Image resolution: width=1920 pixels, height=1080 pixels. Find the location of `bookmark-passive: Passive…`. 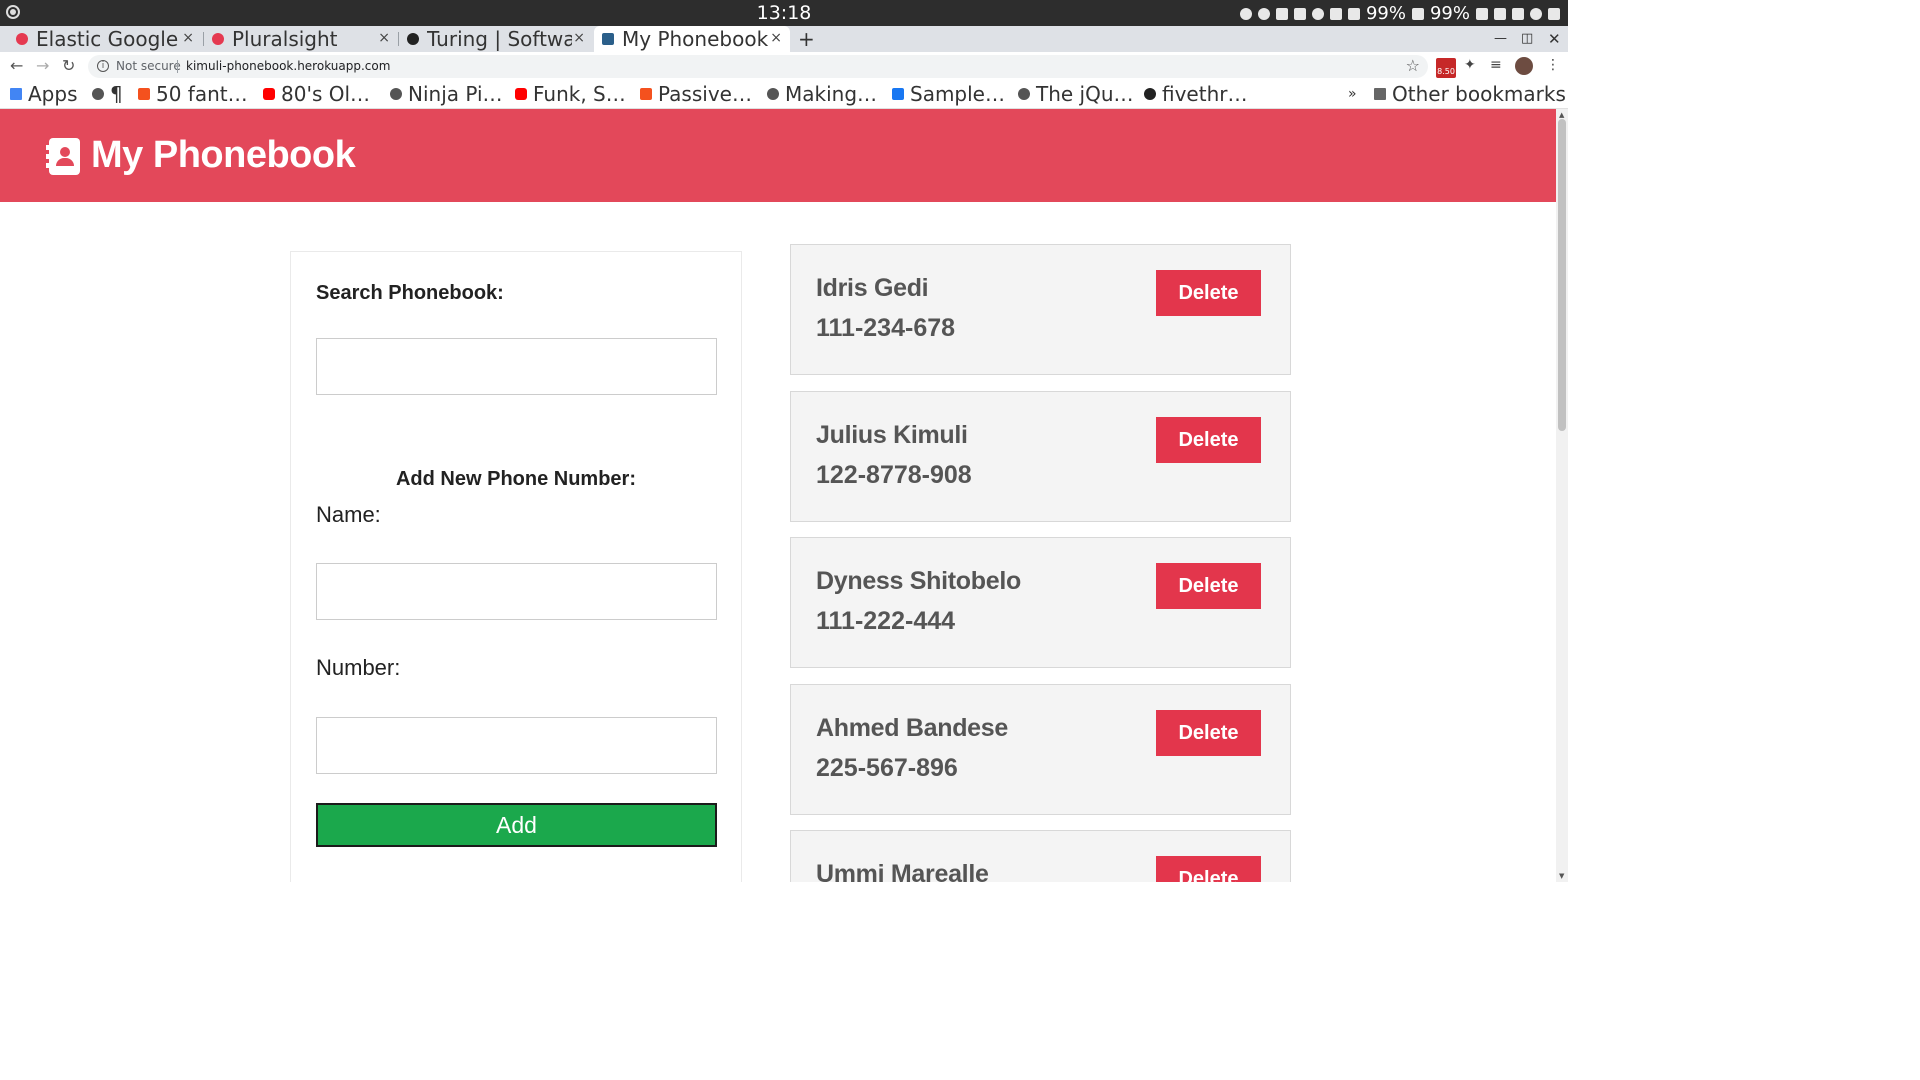

bookmark-passive: Passive… is located at coordinates (696, 94).